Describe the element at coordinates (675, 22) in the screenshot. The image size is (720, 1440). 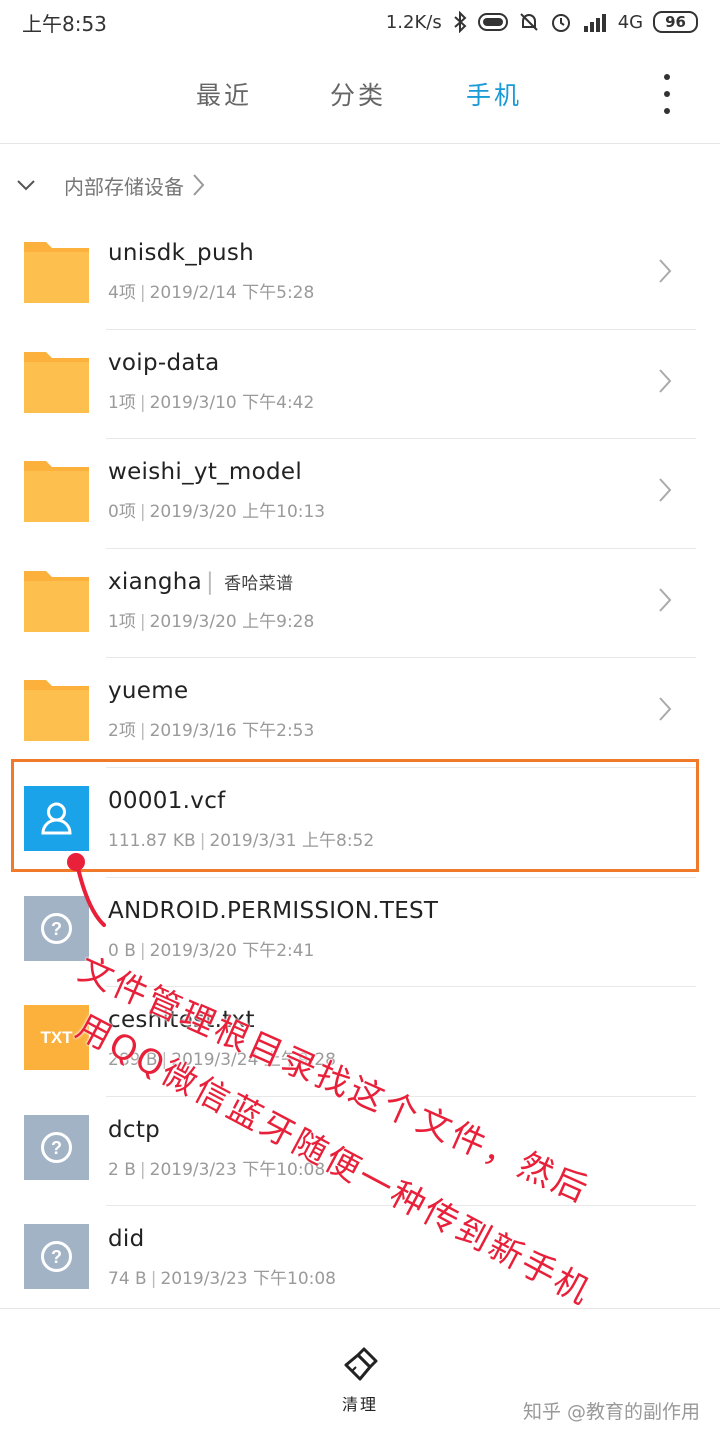
I see `battery-indicator: 96` at that location.